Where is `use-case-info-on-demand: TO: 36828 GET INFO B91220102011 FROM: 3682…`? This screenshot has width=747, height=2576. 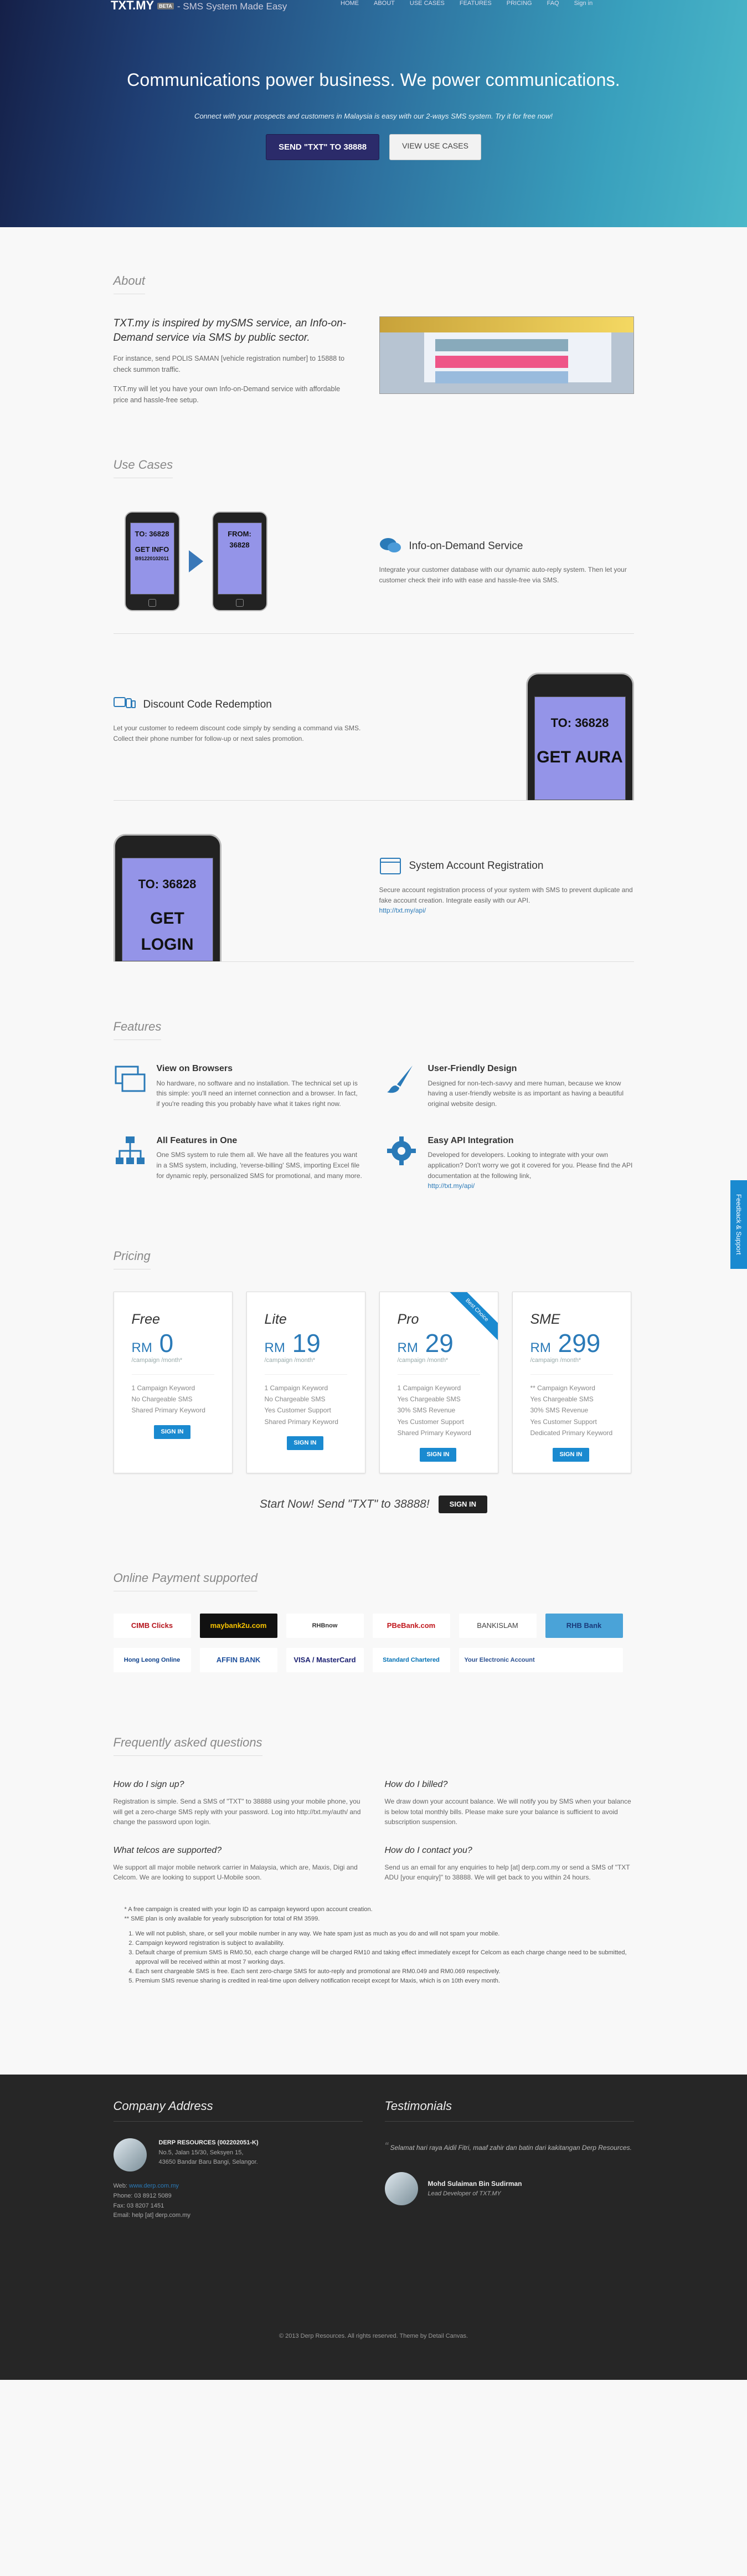 use-case-info-on-demand: TO: 36828 GET INFO B91220102011 FROM: 3682… is located at coordinates (373, 567).